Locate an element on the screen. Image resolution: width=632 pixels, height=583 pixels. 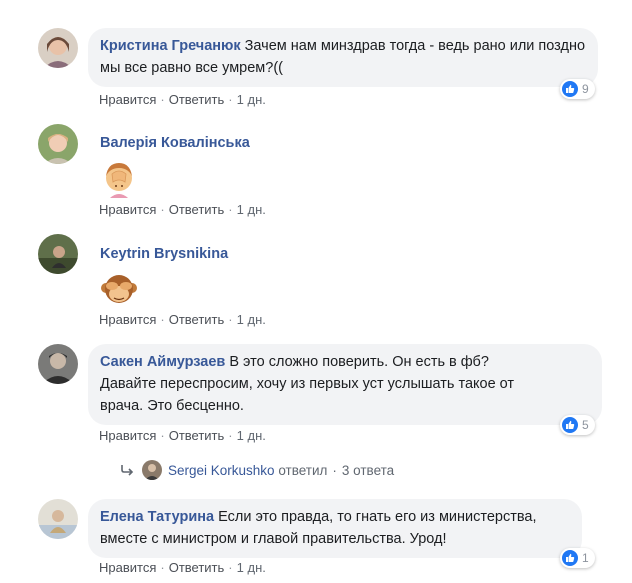
reaction-count: 9 is located at coordinates (577, 89).